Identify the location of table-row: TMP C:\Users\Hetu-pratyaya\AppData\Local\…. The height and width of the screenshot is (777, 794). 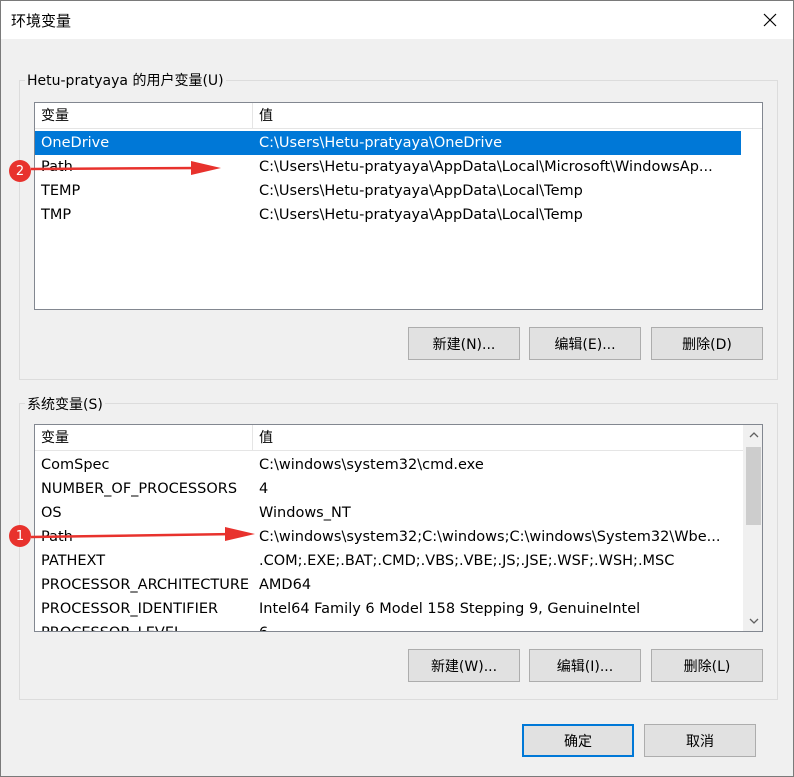
(388, 215).